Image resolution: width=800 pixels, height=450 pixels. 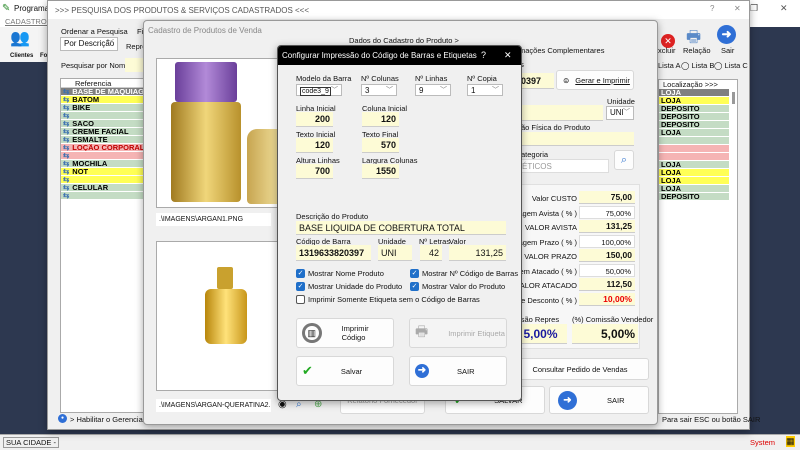 I want to click on radio-lista-b: ◯ Lista B, so click(x=697, y=65).